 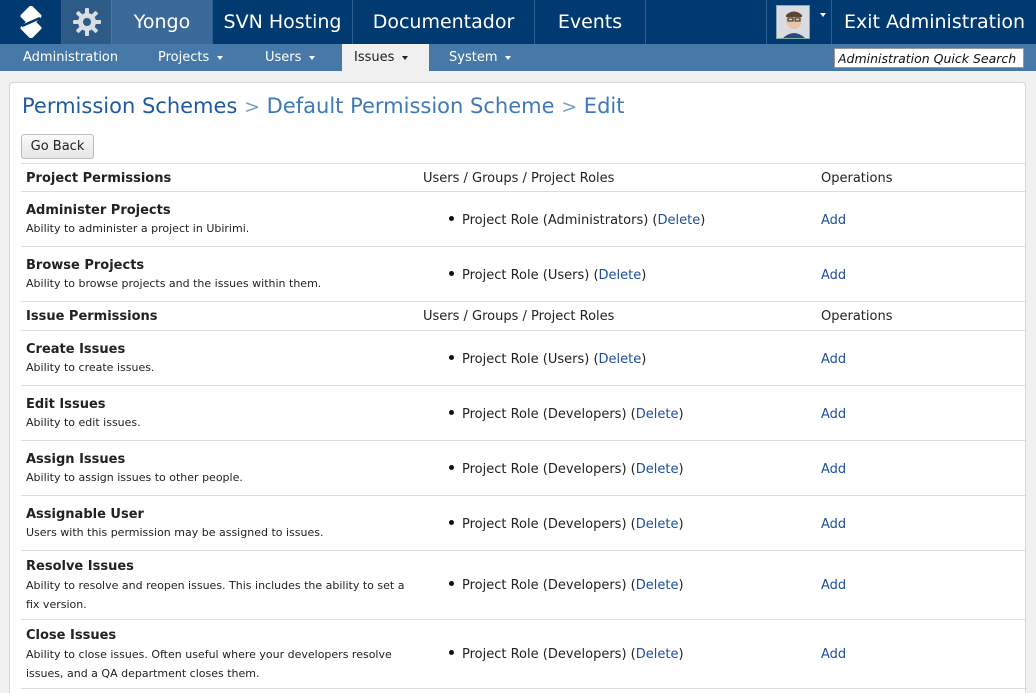 What do you see at coordinates (473, 57) in the screenshot?
I see `subnav-system-label: System` at bounding box center [473, 57].